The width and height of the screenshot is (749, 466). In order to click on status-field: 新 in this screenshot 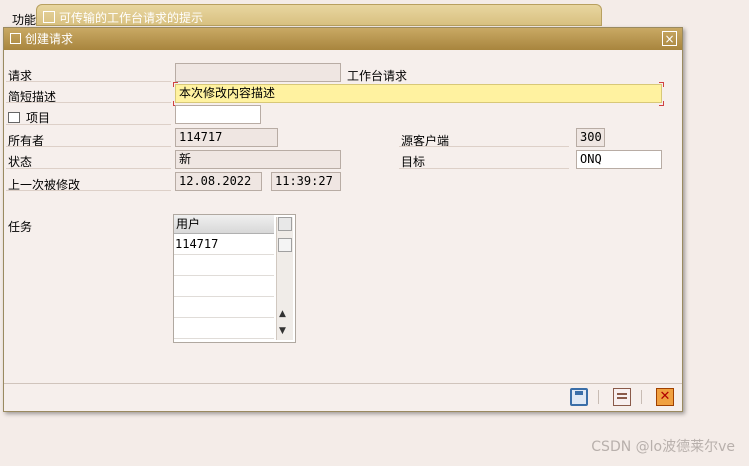, I will do `click(258, 159)`.